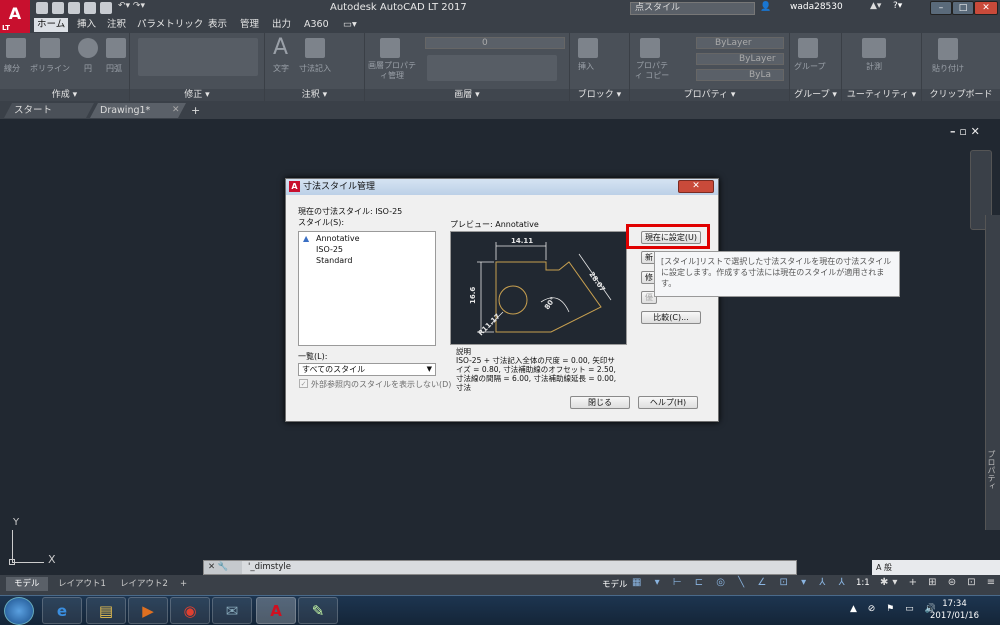  What do you see at coordinates (106, 8) in the screenshot?
I see `print-icon` at bounding box center [106, 8].